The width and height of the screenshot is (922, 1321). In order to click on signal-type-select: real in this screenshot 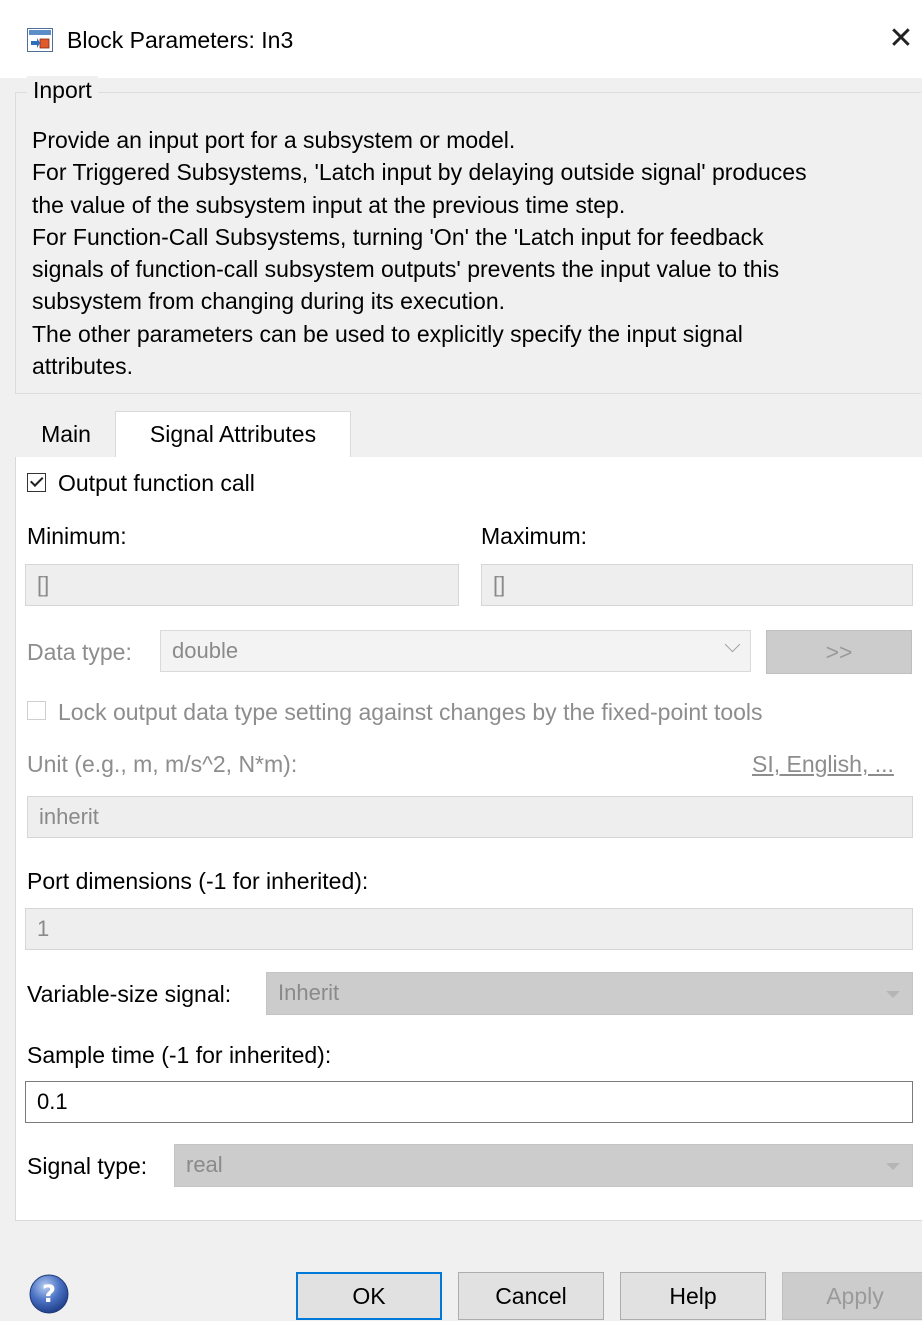, I will do `click(543, 1165)`.